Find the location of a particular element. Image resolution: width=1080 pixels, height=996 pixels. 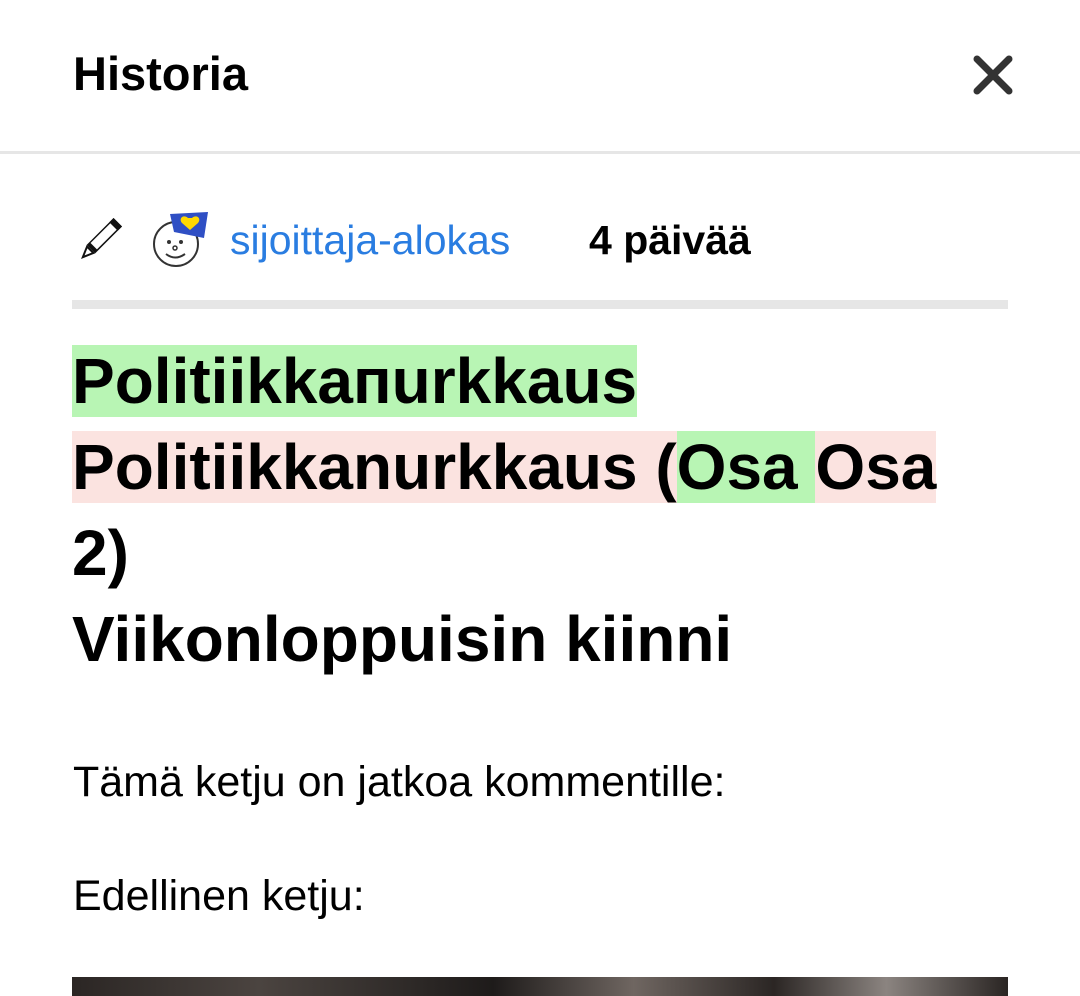

part-number: 2) is located at coordinates (100, 553).